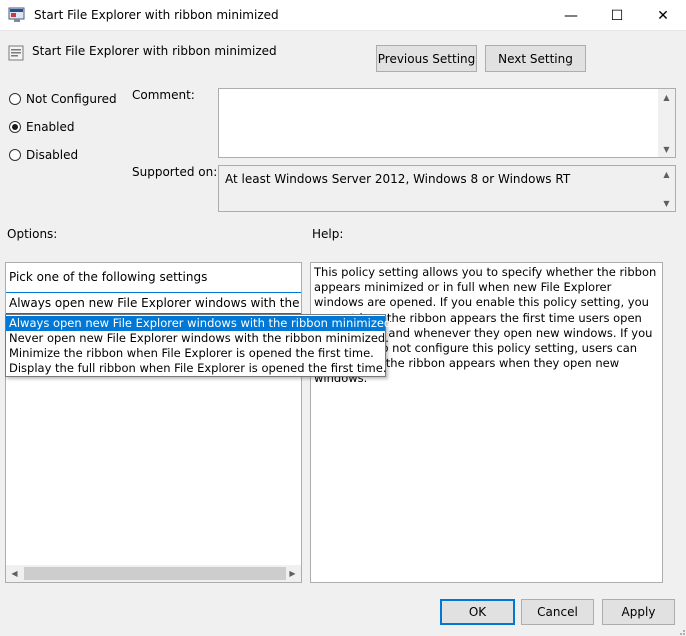 This screenshot has height=636, width=686. Describe the element at coordinates (14, 573) in the screenshot. I see `scroll-left-icon: ◀` at that location.